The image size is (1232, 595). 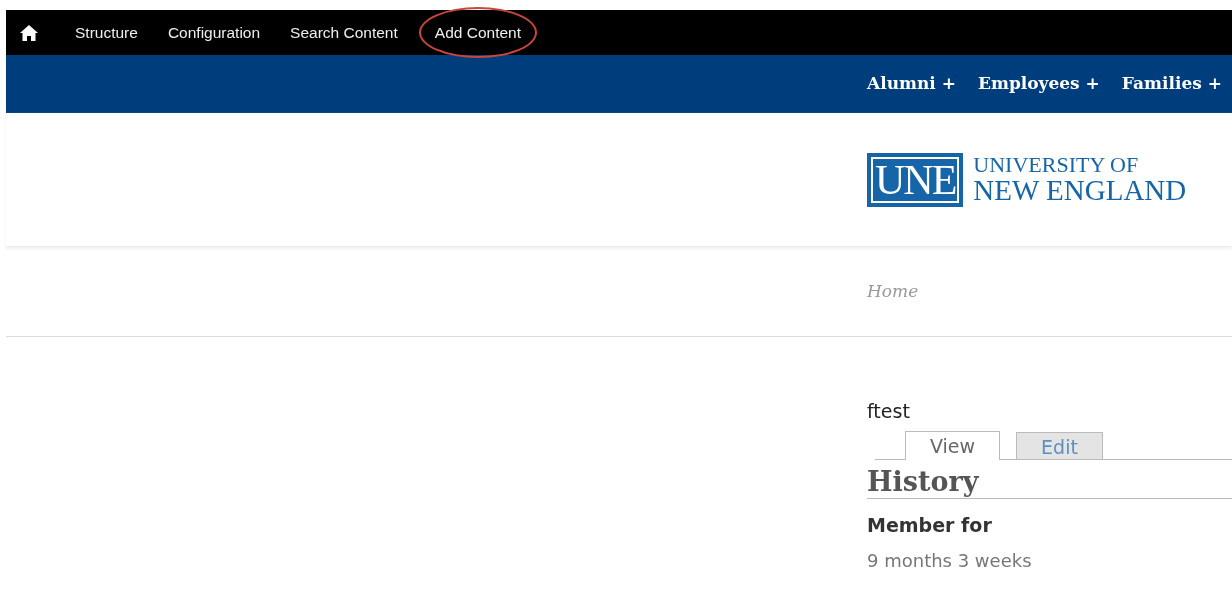 What do you see at coordinates (29, 32) in the screenshot?
I see `home-icon` at bounding box center [29, 32].